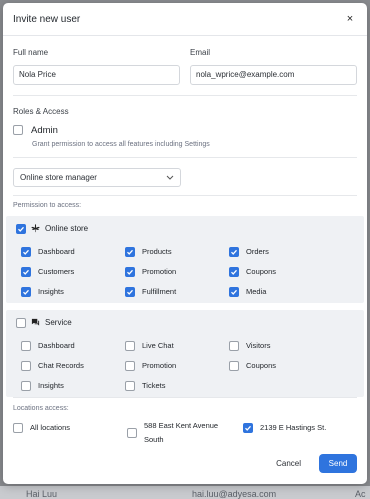 The height and width of the screenshot is (499, 370). What do you see at coordinates (47, 205) in the screenshot?
I see `permission-label: Permission to access:` at bounding box center [47, 205].